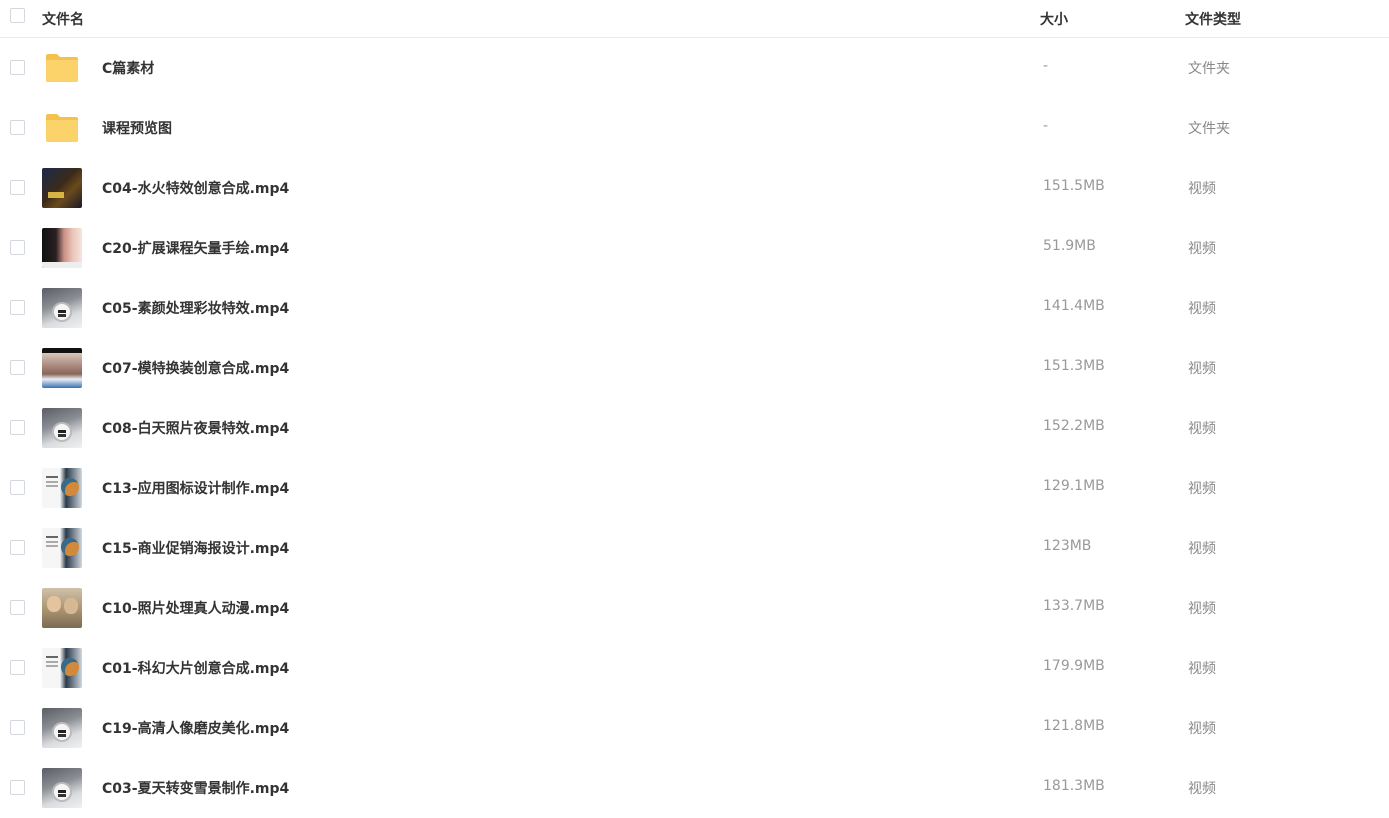 This screenshot has height=818, width=1389. Describe the element at coordinates (195, 308) in the screenshot. I see `file-name: C05-素颜处理彩妆特效.mp4` at that location.